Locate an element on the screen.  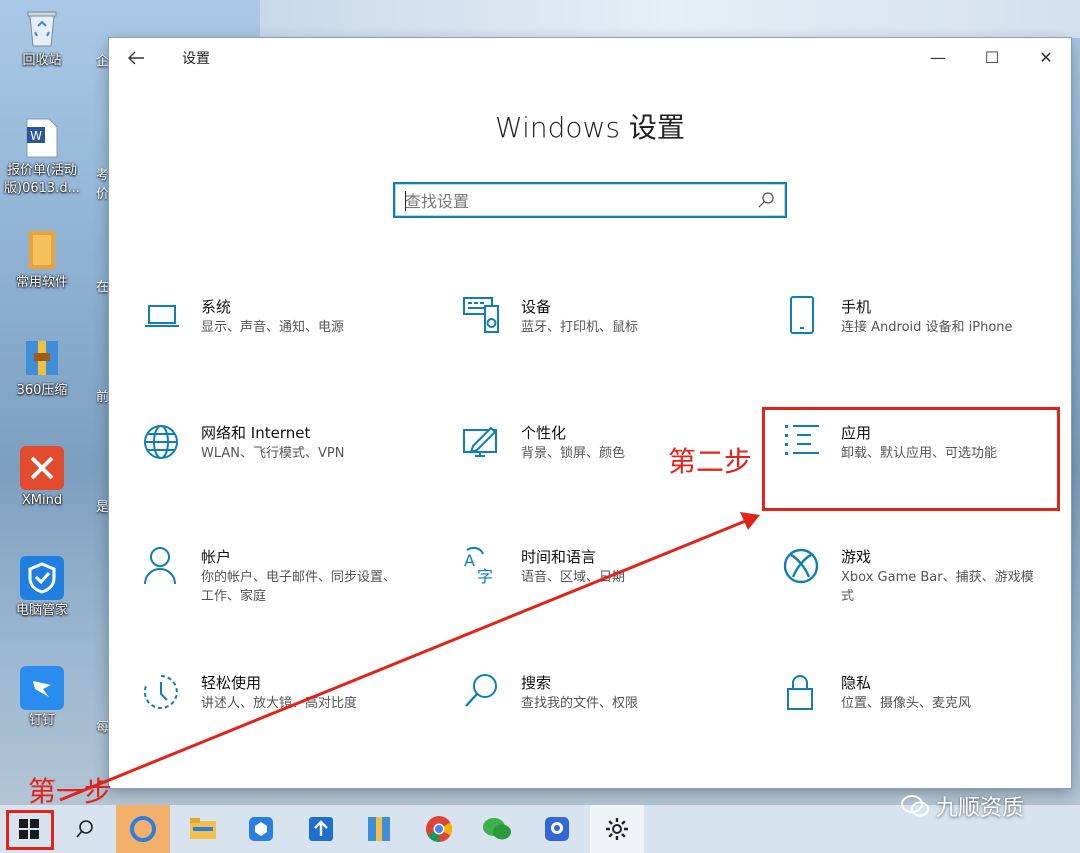
tile-description: 查找我的文件、权限 is located at coordinates (580, 703).